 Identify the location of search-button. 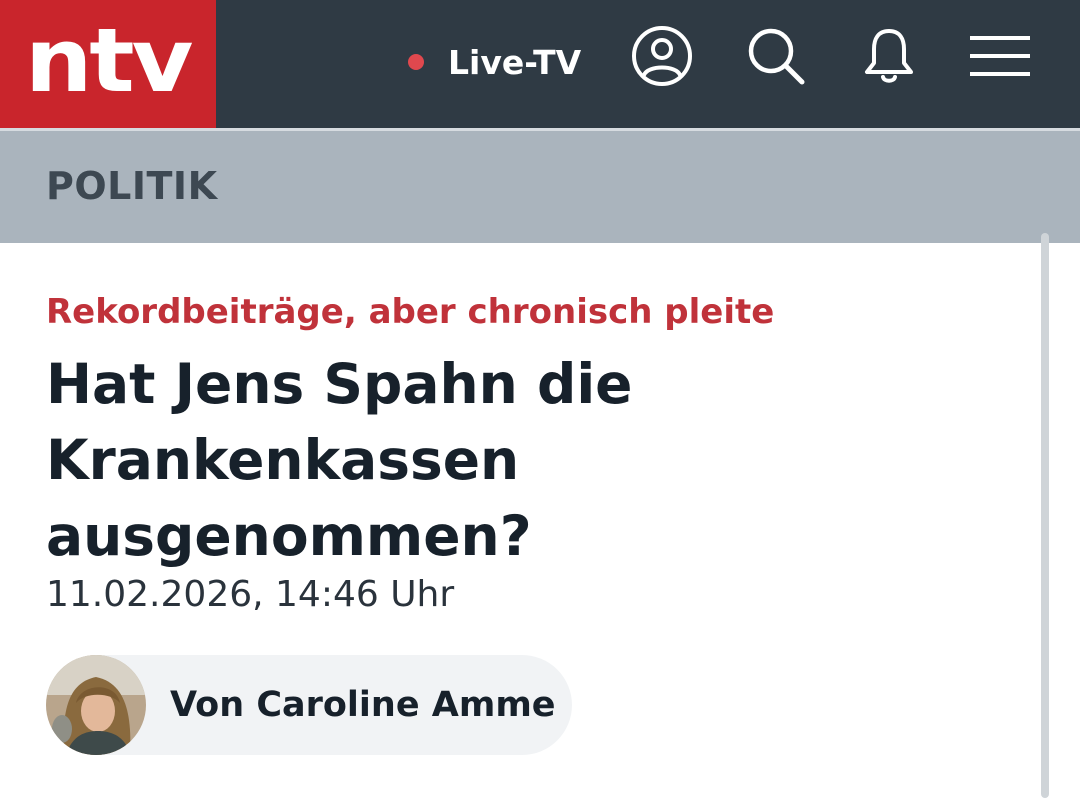
(776, 56).